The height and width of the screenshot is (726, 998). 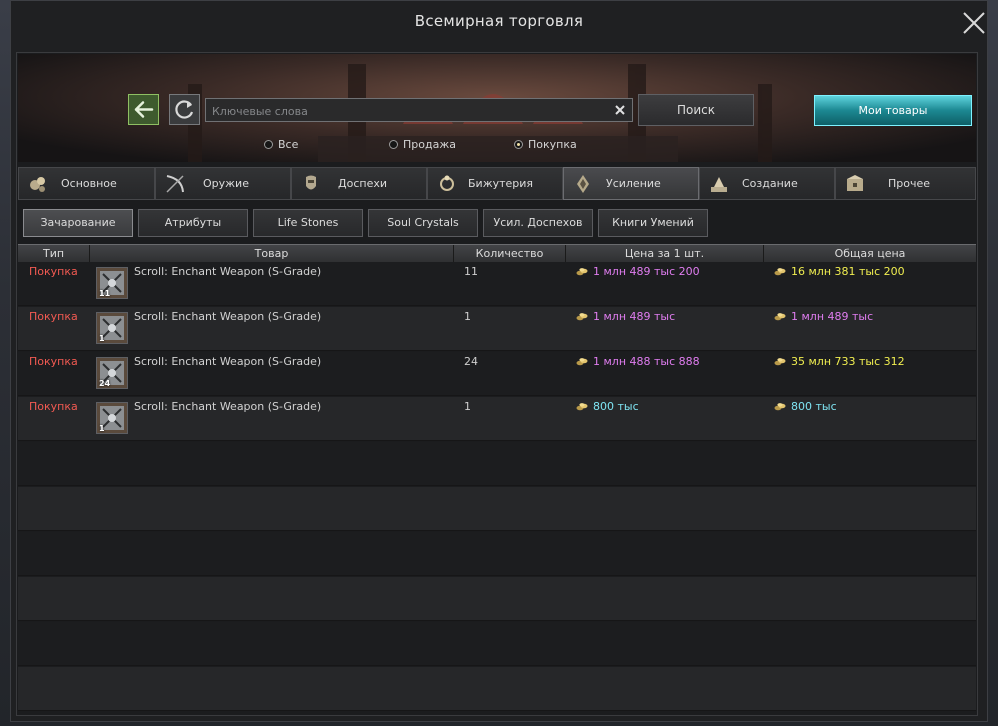 I want to click on clear-search-button, so click(x=620, y=110).